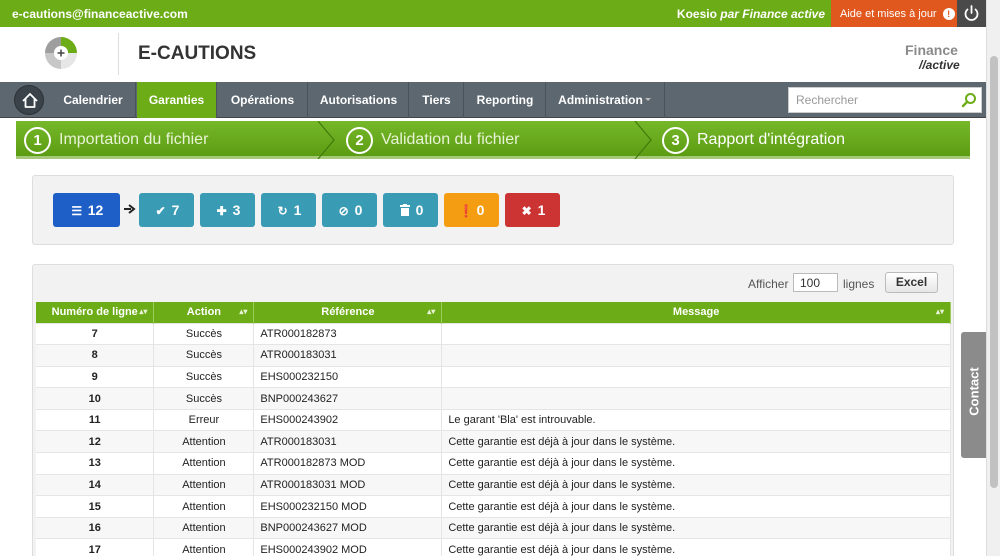 This screenshot has width=1000, height=556. Describe the element at coordinates (95, 547) in the screenshot. I see `row-line-number: 17` at that location.